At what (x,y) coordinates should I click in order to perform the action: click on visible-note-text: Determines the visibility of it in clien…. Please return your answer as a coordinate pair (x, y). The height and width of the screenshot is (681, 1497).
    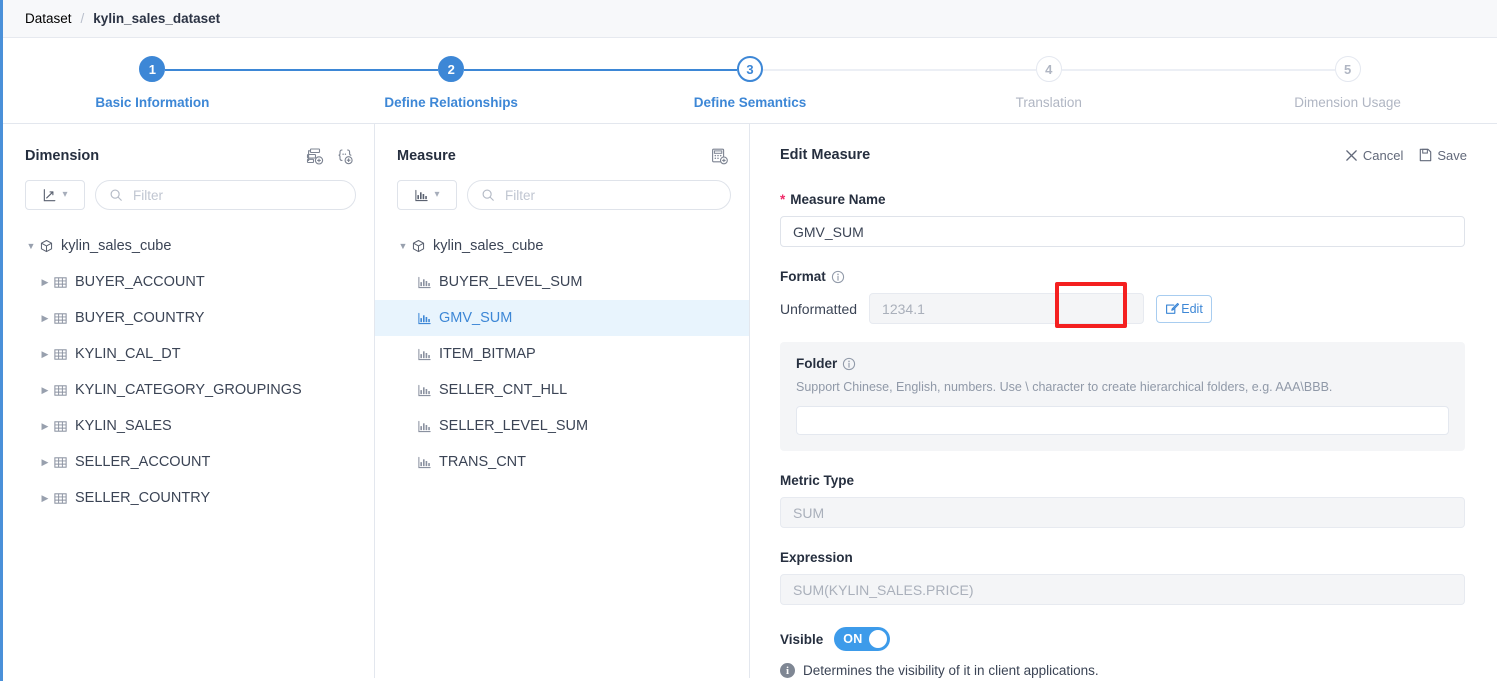
    Looking at the image, I should click on (951, 670).